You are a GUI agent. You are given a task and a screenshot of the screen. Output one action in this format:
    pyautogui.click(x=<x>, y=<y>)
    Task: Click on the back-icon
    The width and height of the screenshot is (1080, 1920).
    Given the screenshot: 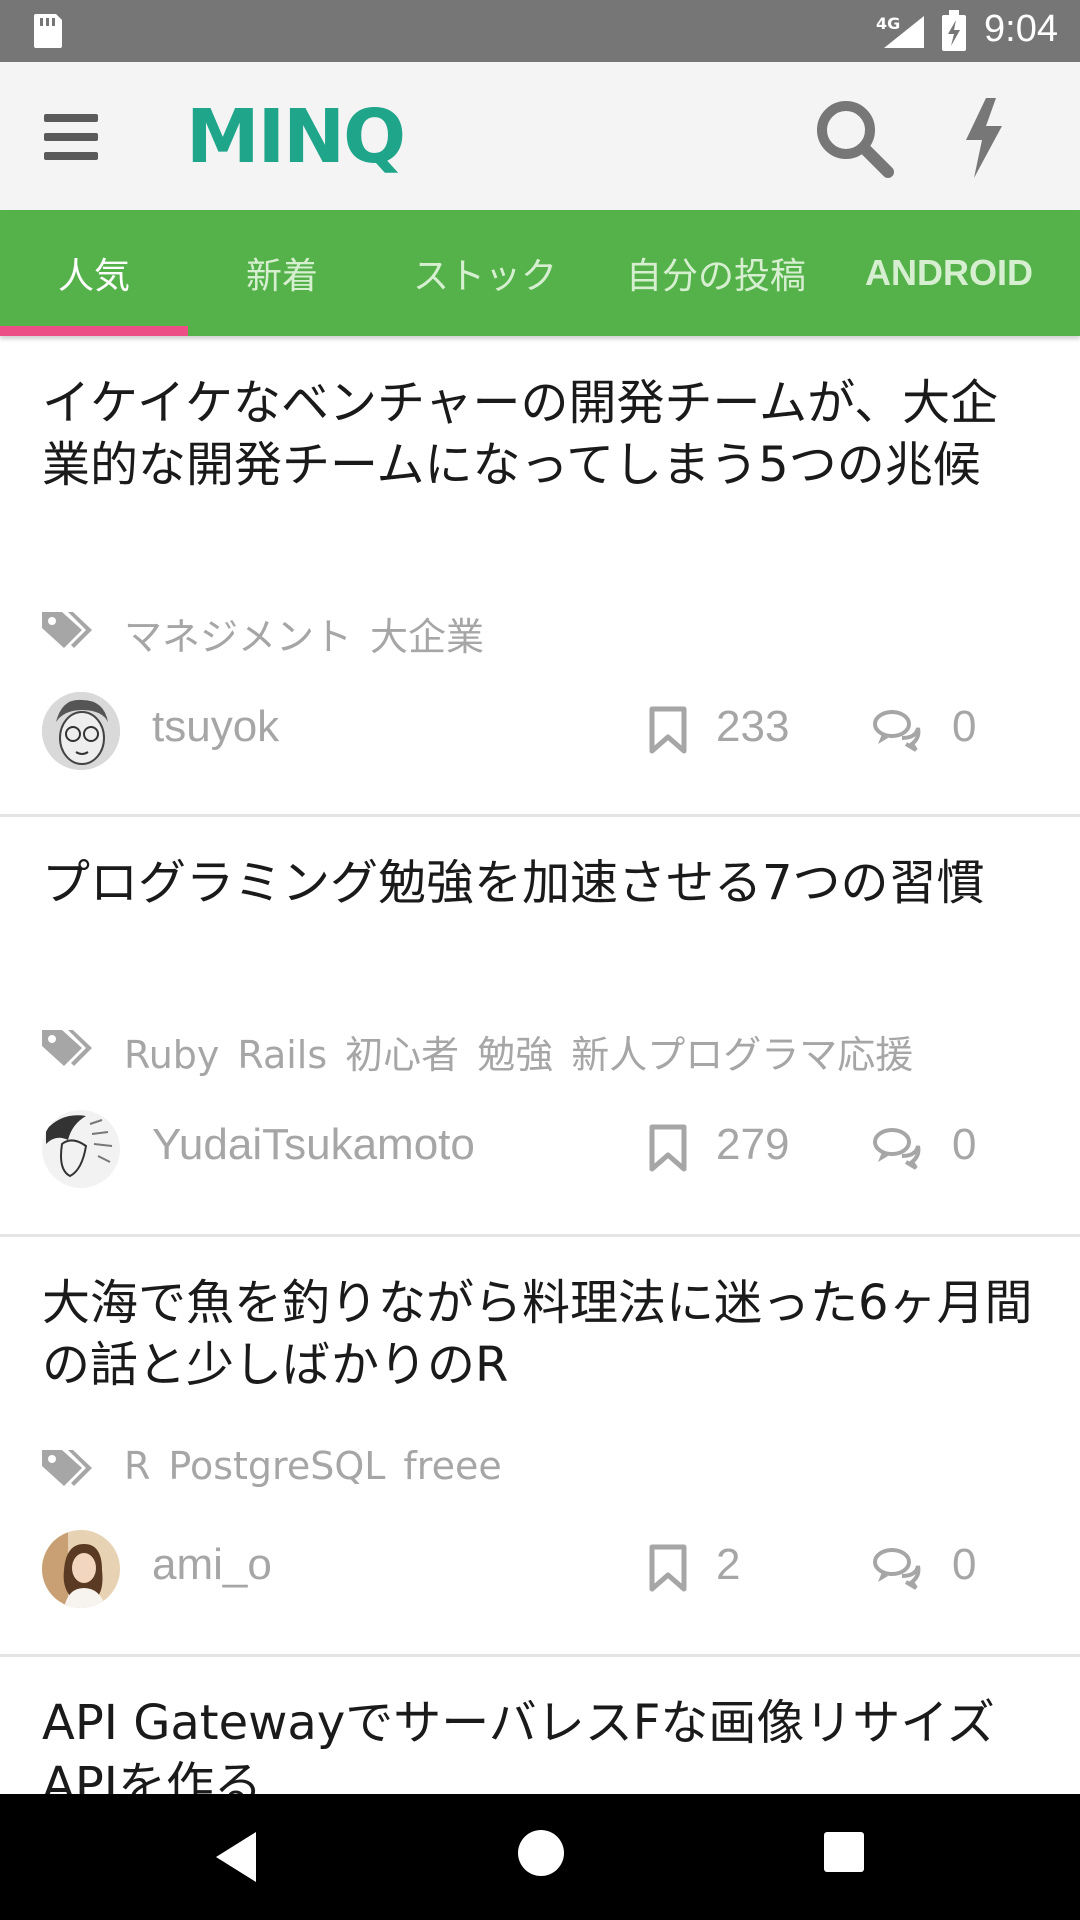 What is the action you would take?
    pyautogui.click(x=235, y=1857)
    